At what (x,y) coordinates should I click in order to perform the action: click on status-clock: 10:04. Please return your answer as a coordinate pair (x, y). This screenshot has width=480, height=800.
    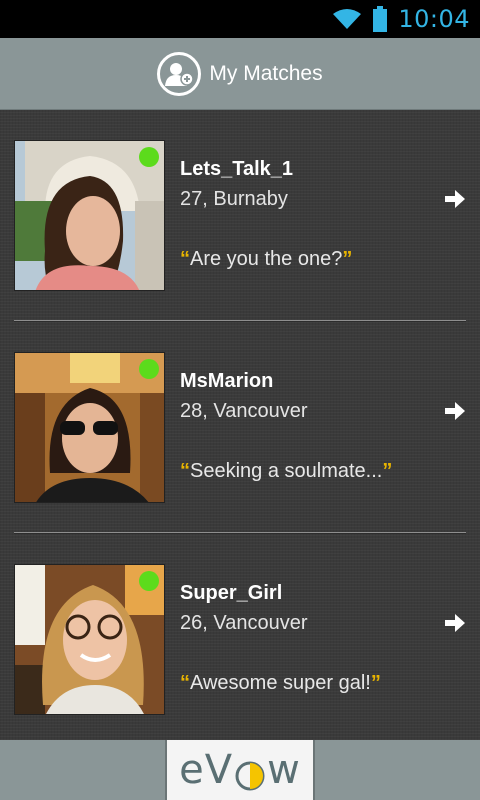
    Looking at the image, I should click on (434, 19).